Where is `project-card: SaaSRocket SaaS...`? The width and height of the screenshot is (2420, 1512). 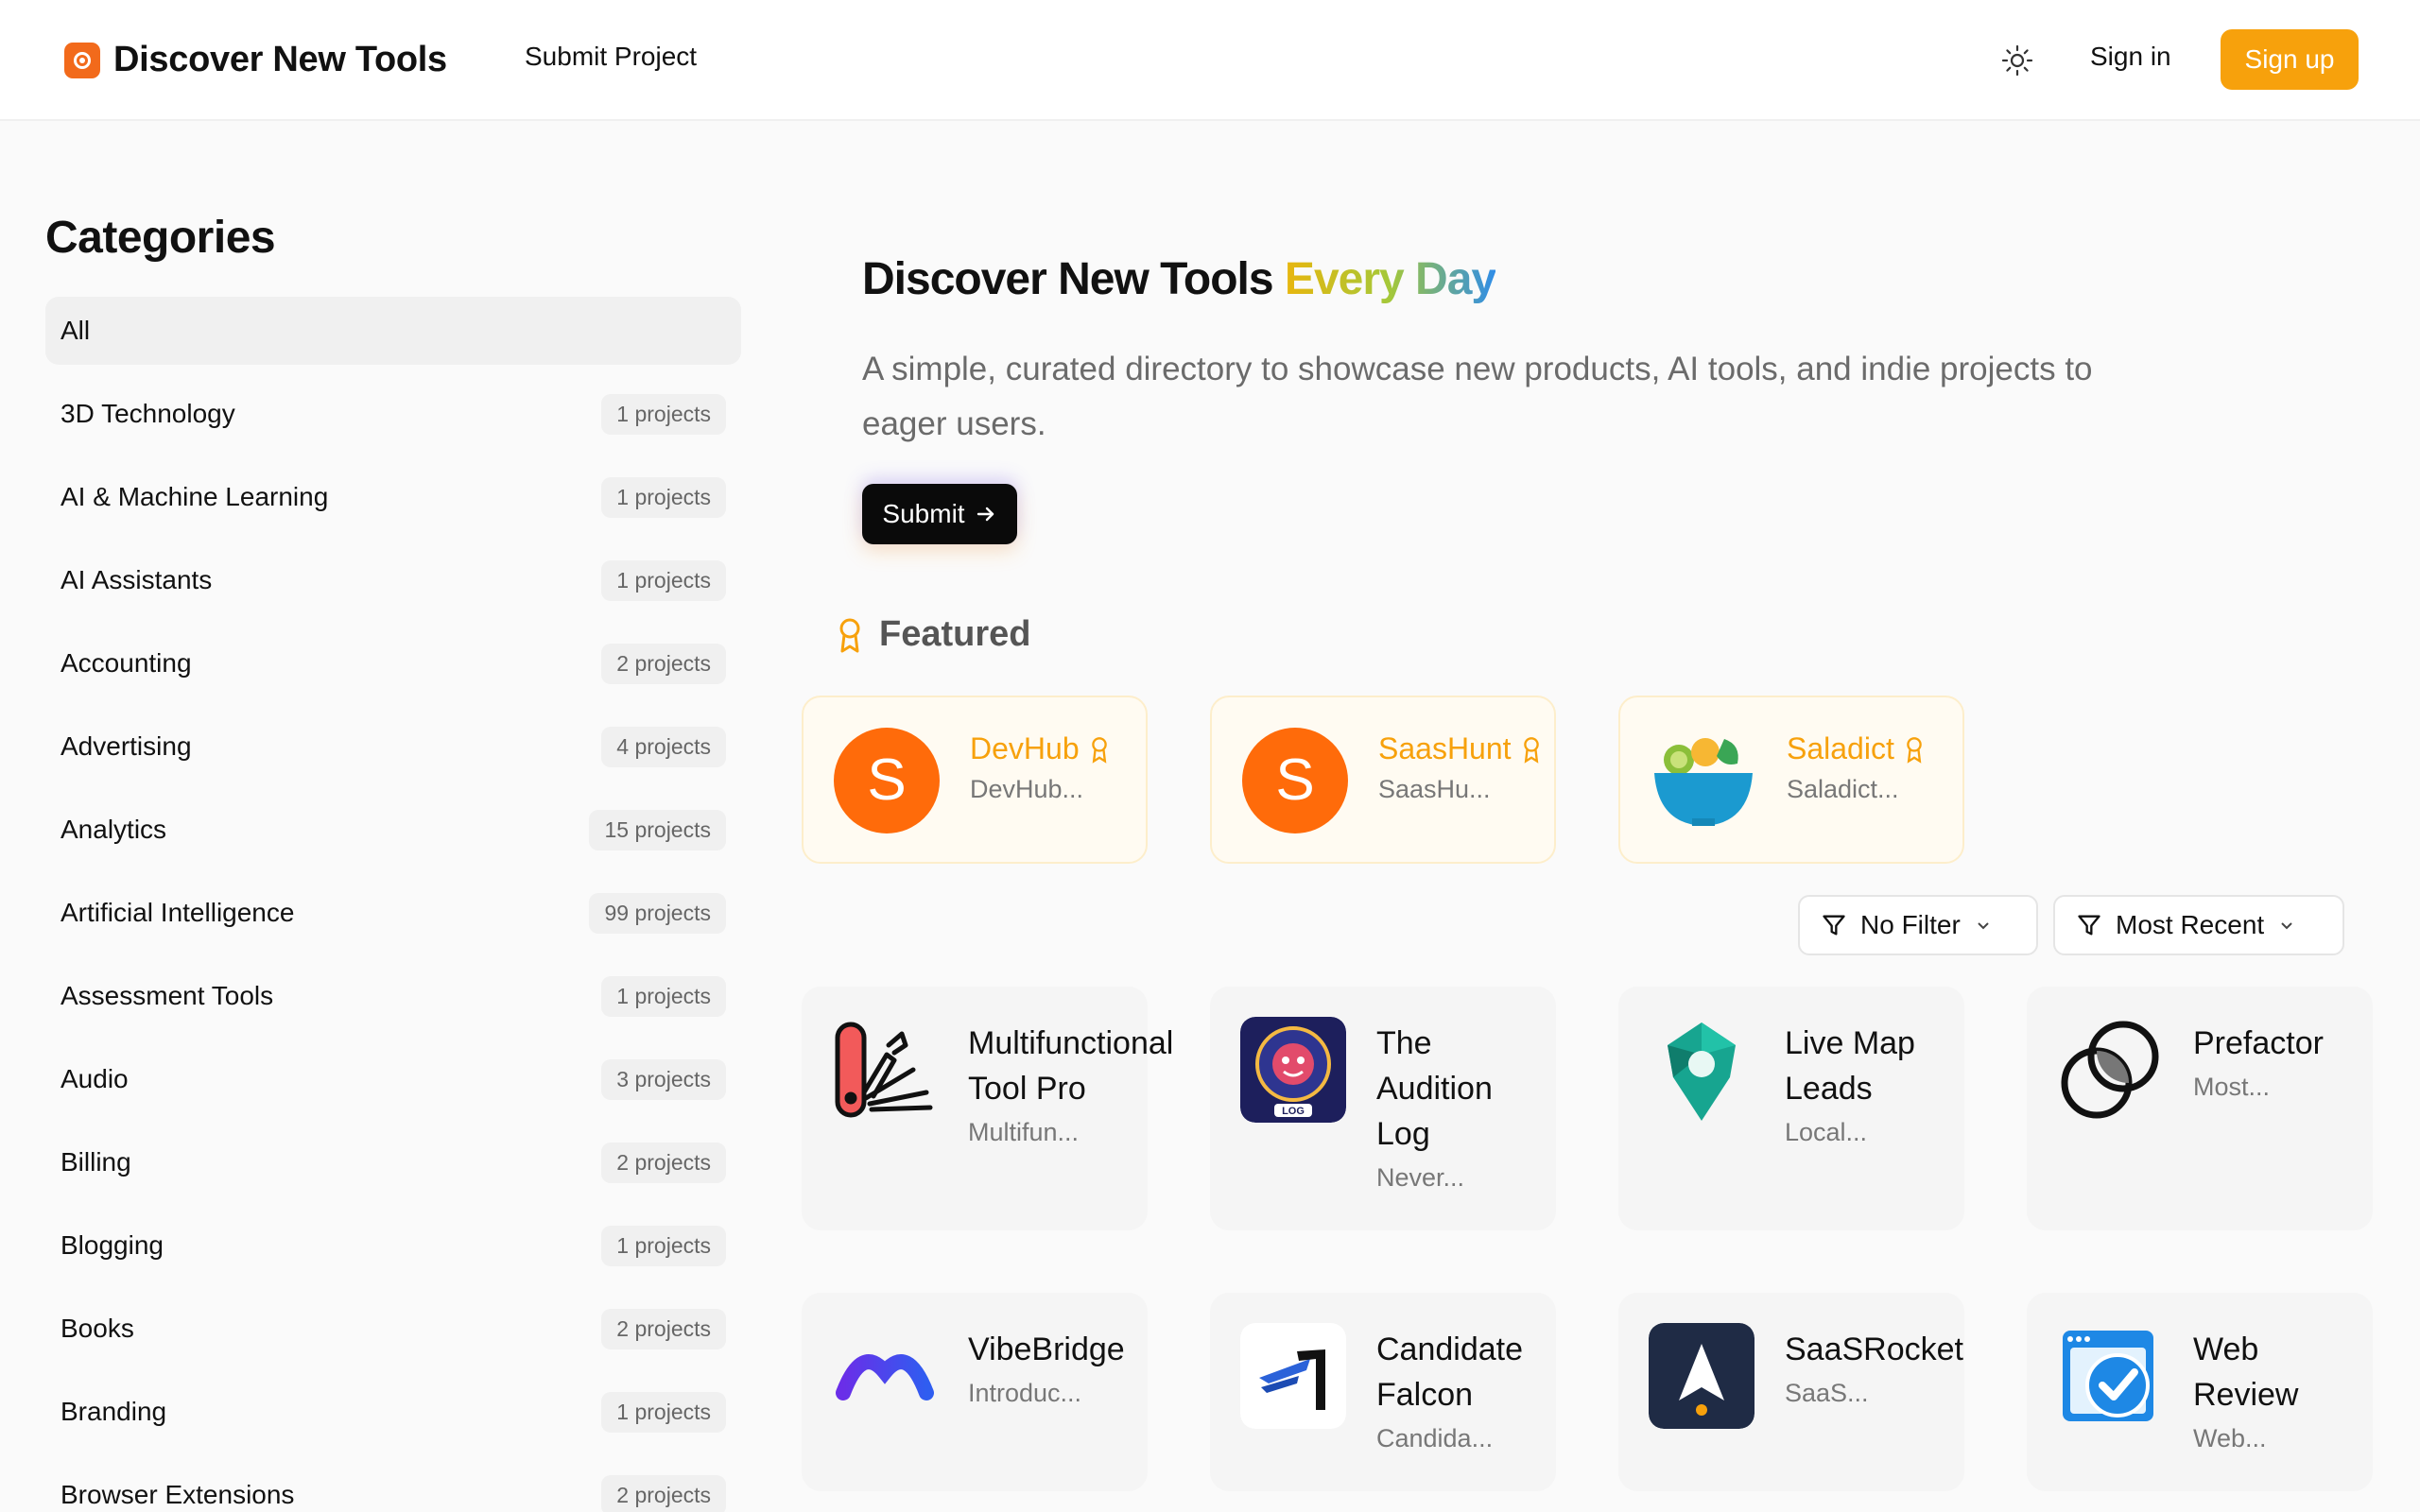 project-card: SaaSRocket SaaS... is located at coordinates (1791, 1392).